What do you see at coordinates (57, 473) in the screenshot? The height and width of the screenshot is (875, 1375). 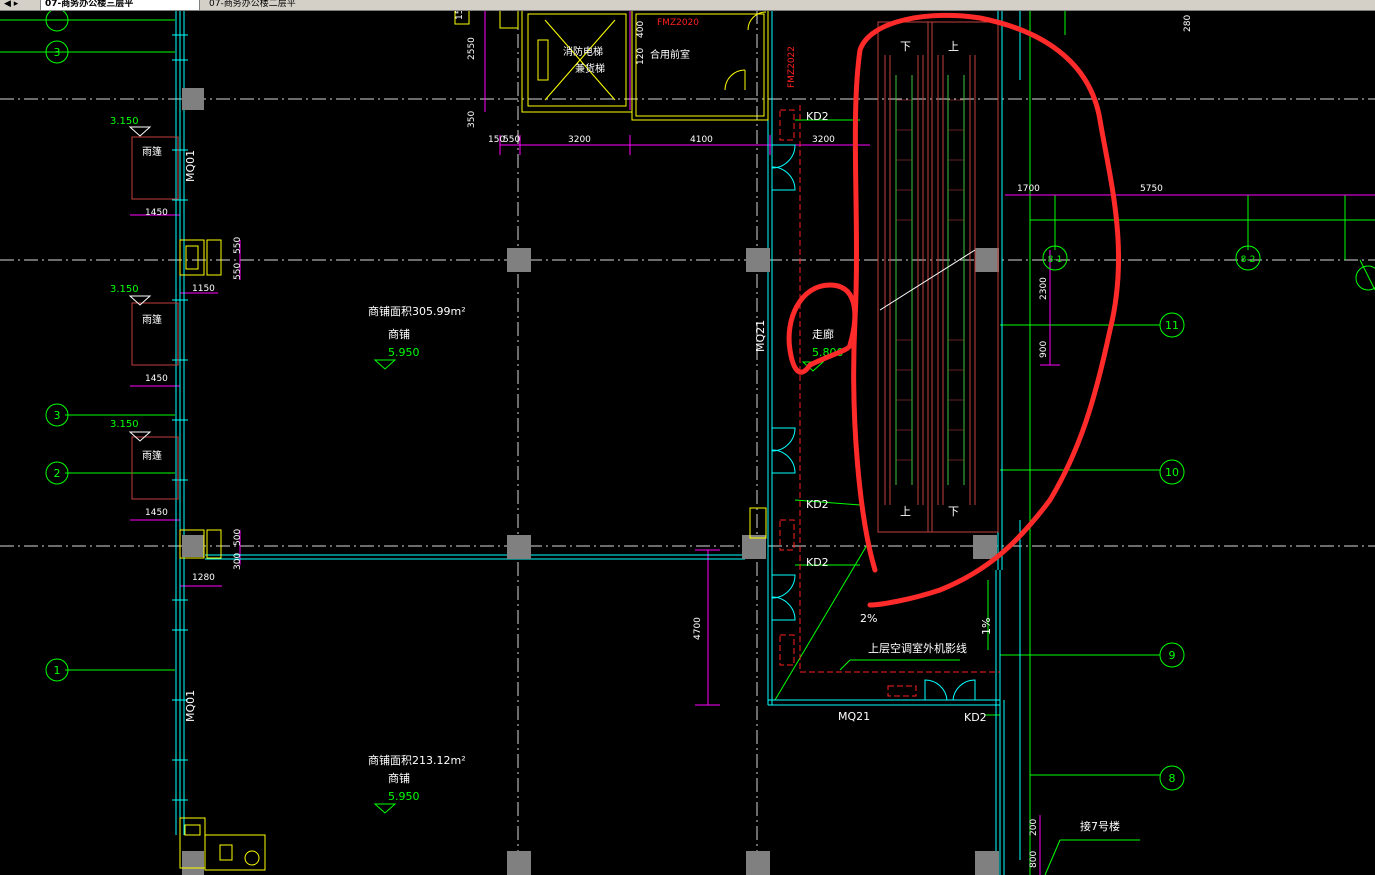 I see `svg-text: 2` at bounding box center [57, 473].